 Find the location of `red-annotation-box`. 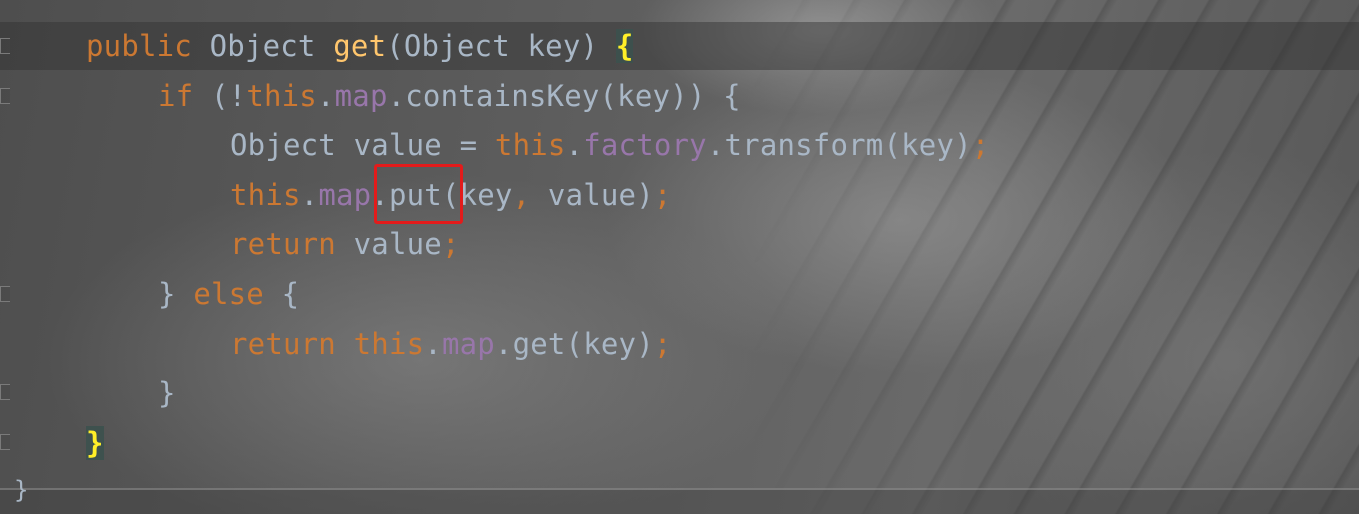

red-annotation-box is located at coordinates (418, 194).